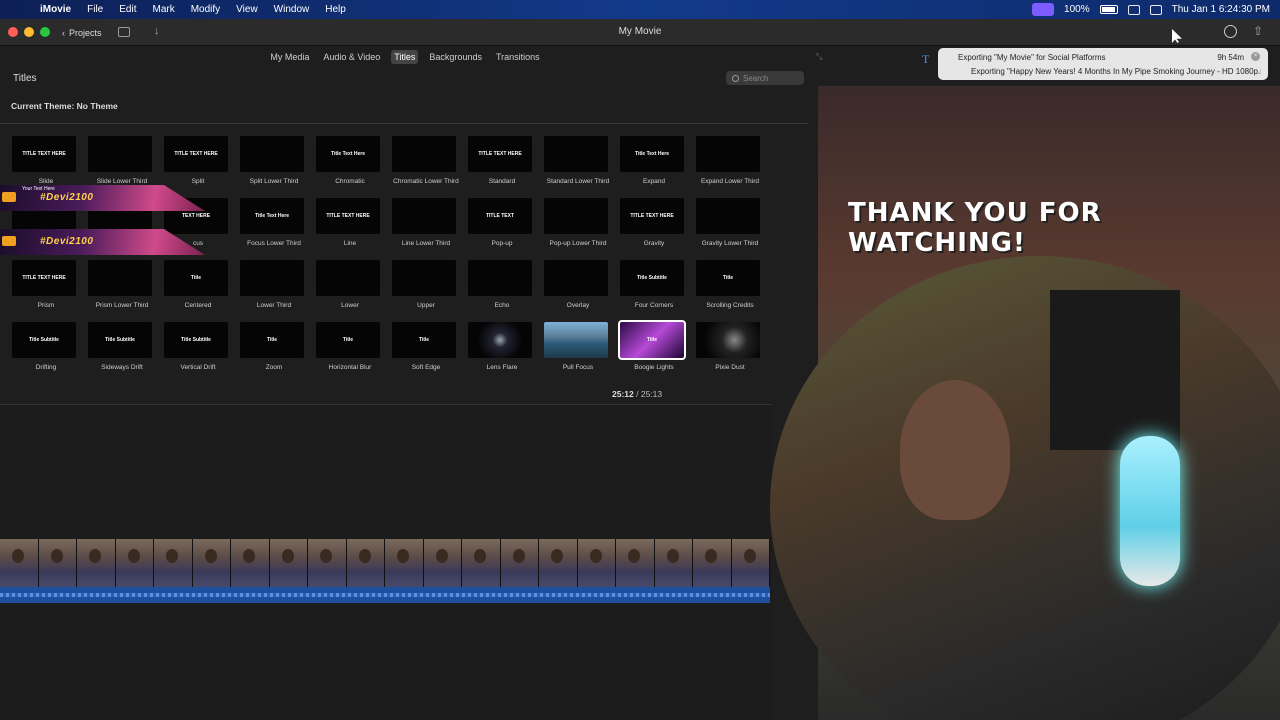 The width and height of the screenshot is (1280, 720). Describe the element at coordinates (55, 9) in the screenshot. I see `menu-app: iMovie` at that location.